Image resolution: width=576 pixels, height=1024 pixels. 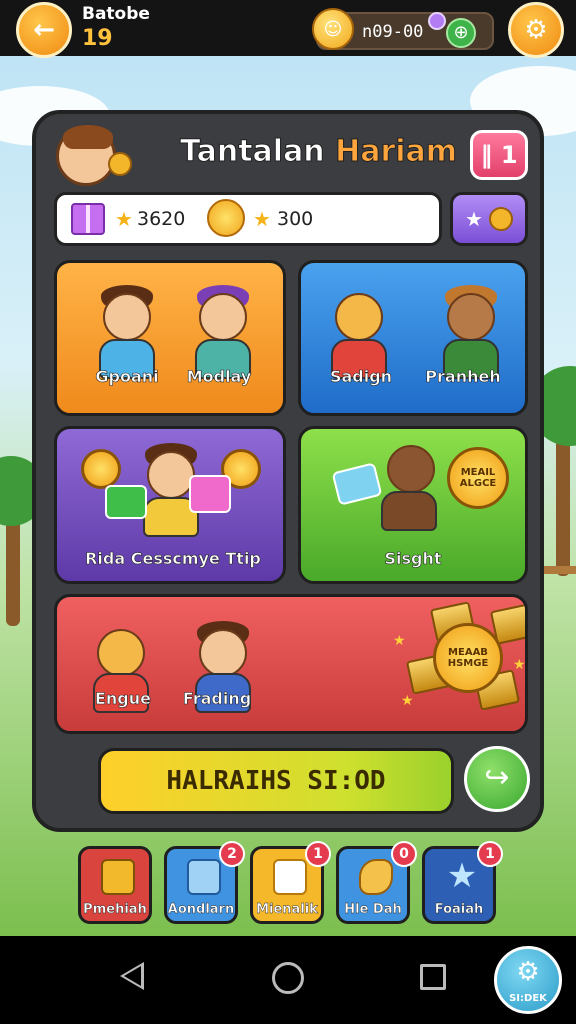 I want to click on ticket-icon, so click(x=357, y=484).